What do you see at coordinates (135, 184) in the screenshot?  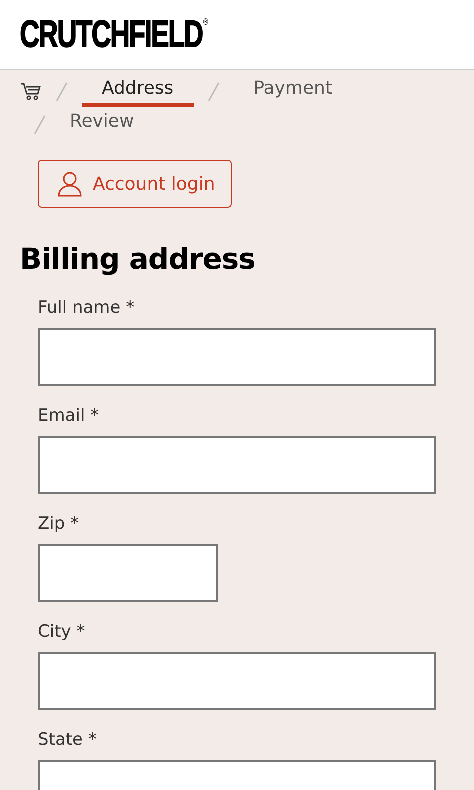 I see `account-login-button: Account login` at bounding box center [135, 184].